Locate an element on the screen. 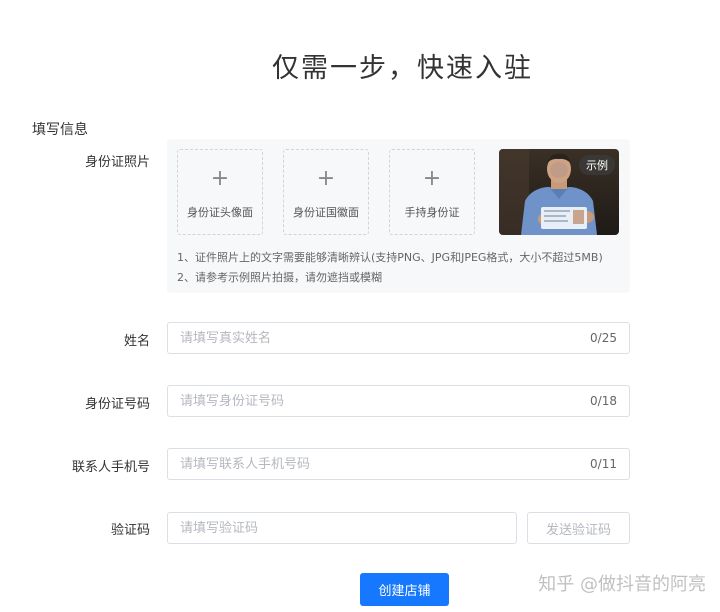  name-input is located at coordinates (398, 338).